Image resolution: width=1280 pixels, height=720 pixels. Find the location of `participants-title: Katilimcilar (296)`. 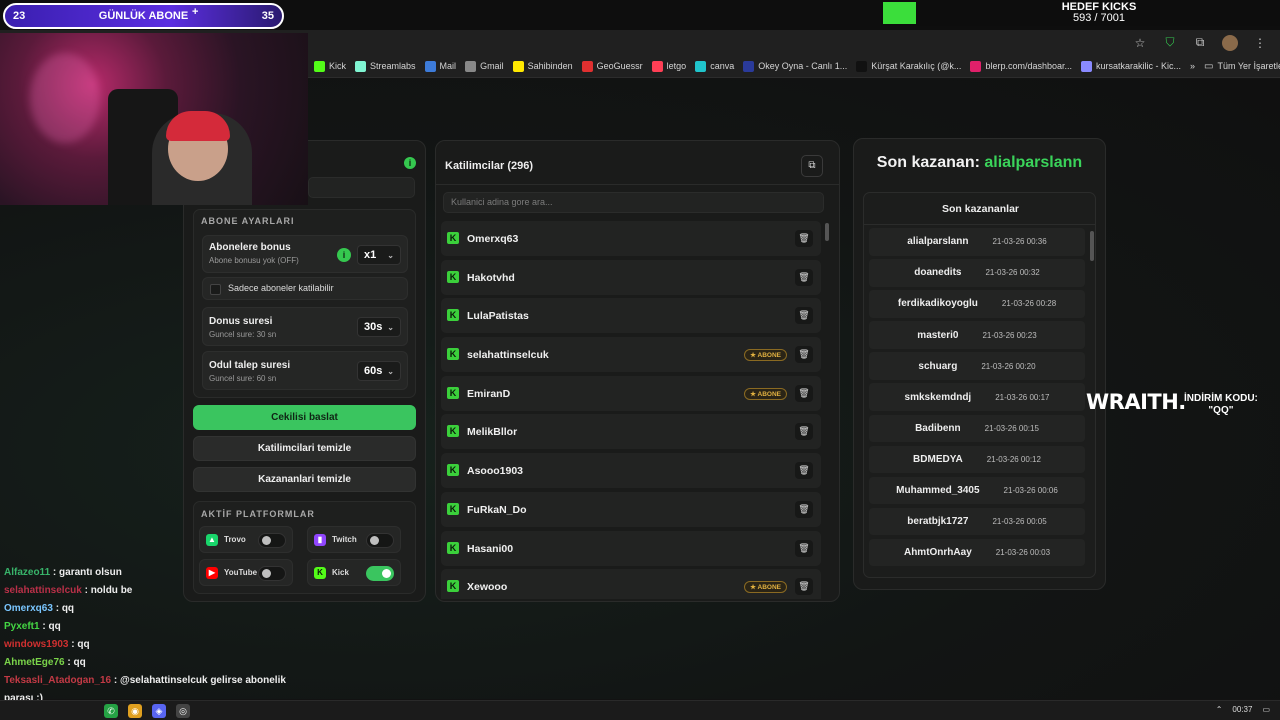

participants-title: Katilimcilar (296) is located at coordinates (489, 166).